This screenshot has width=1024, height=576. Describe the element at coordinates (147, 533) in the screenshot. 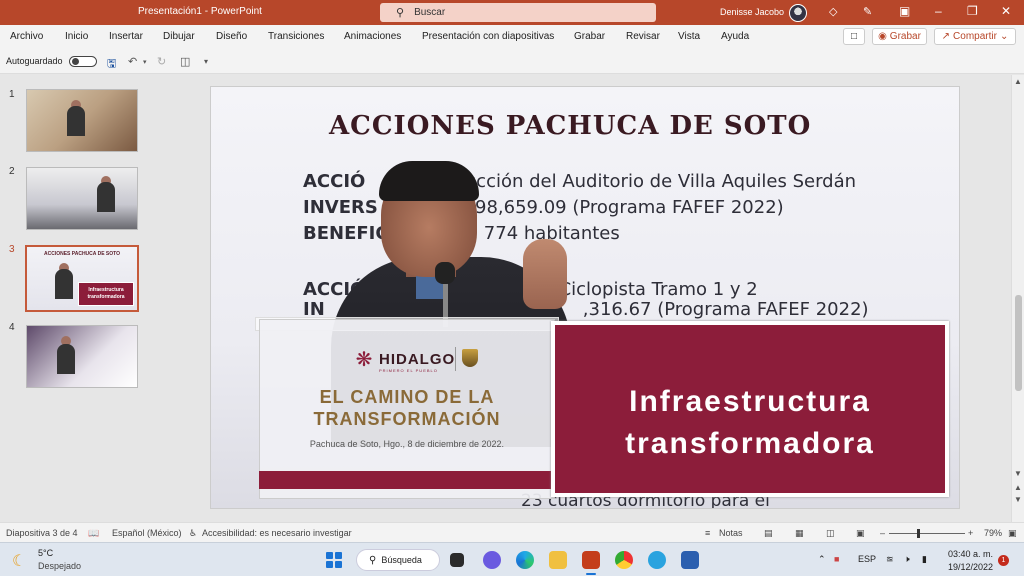

I see `language-indicator: Español (México)` at that location.